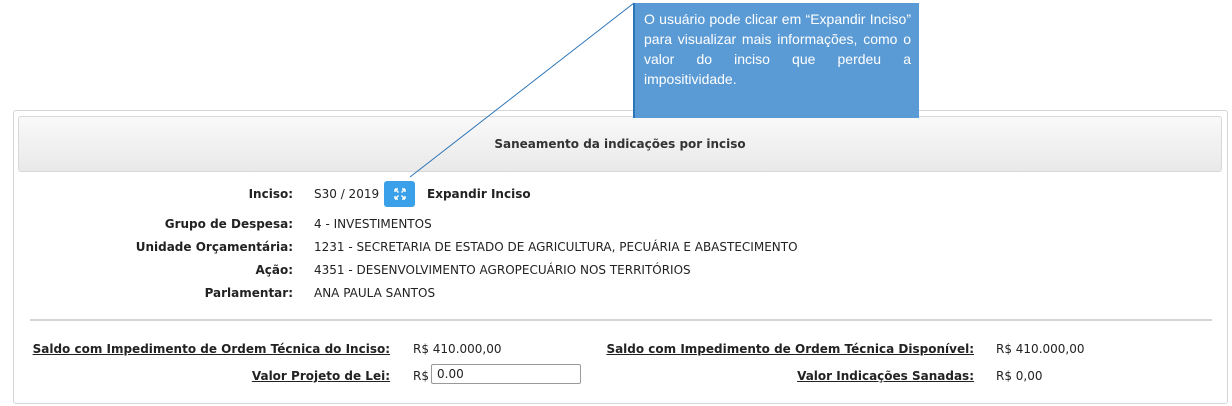 The width and height of the screenshot is (1232, 406). What do you see at coordinates (248, 293) in the screenshot?
I see `parlamentar-label: Parlamentar:` at bounding box center [248, 293].